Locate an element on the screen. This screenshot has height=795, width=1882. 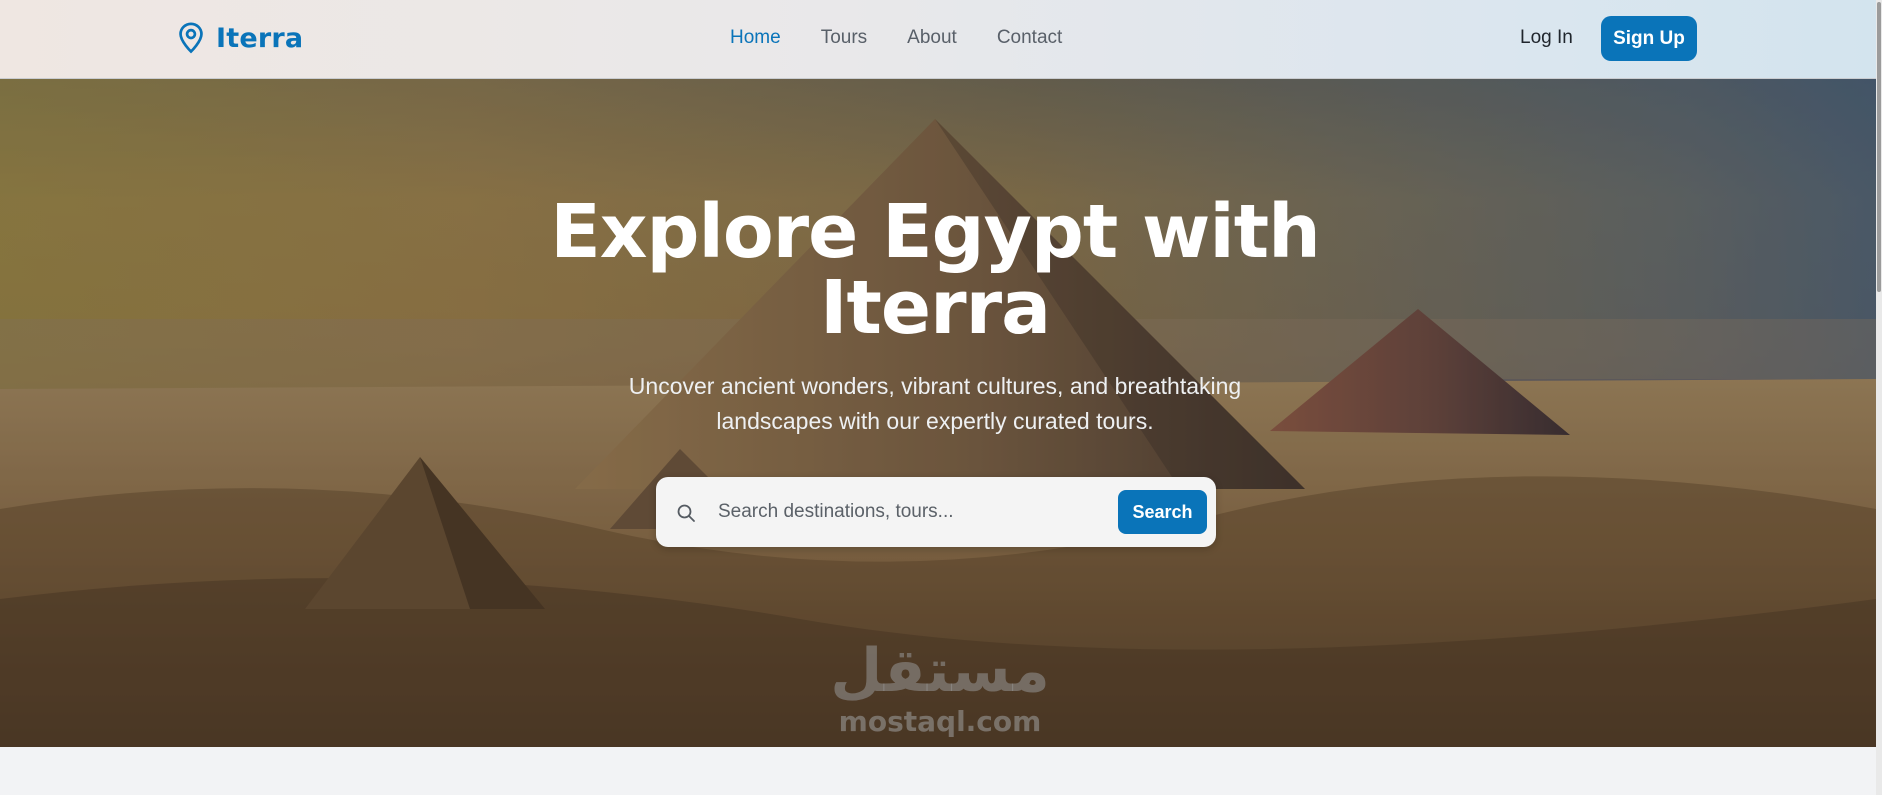
nav-contact: Contact is located at coordinates (1029, 38).